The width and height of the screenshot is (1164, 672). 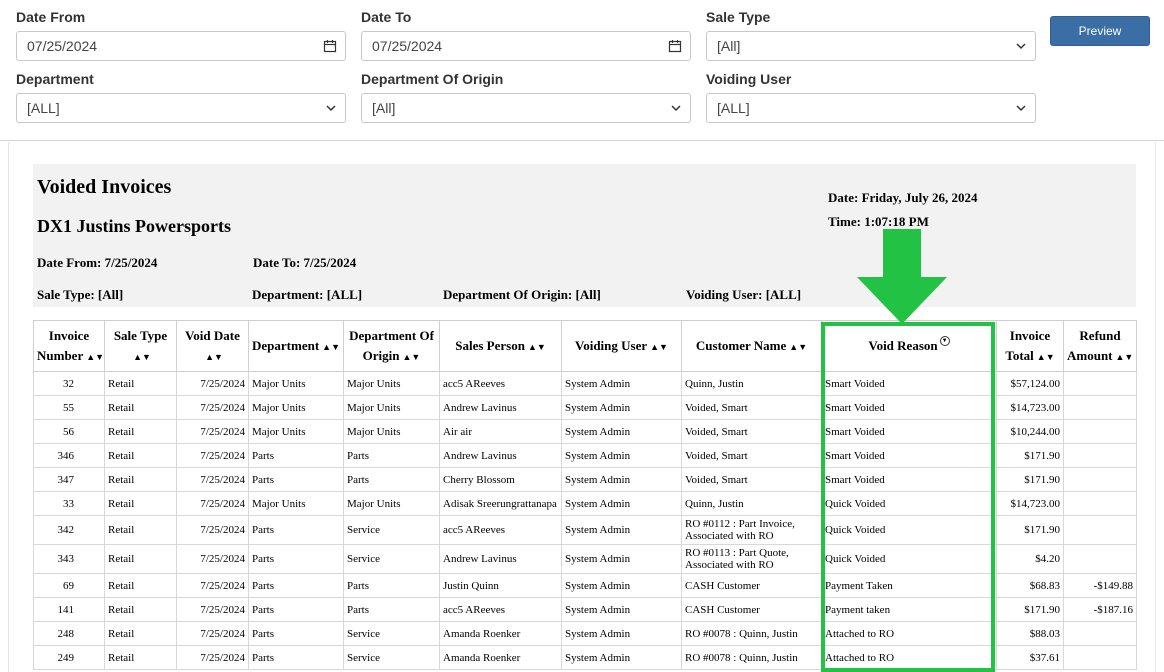 I want to click on col-department-origin: Department Of Origin ▲▼, so click(x=391, y=346).